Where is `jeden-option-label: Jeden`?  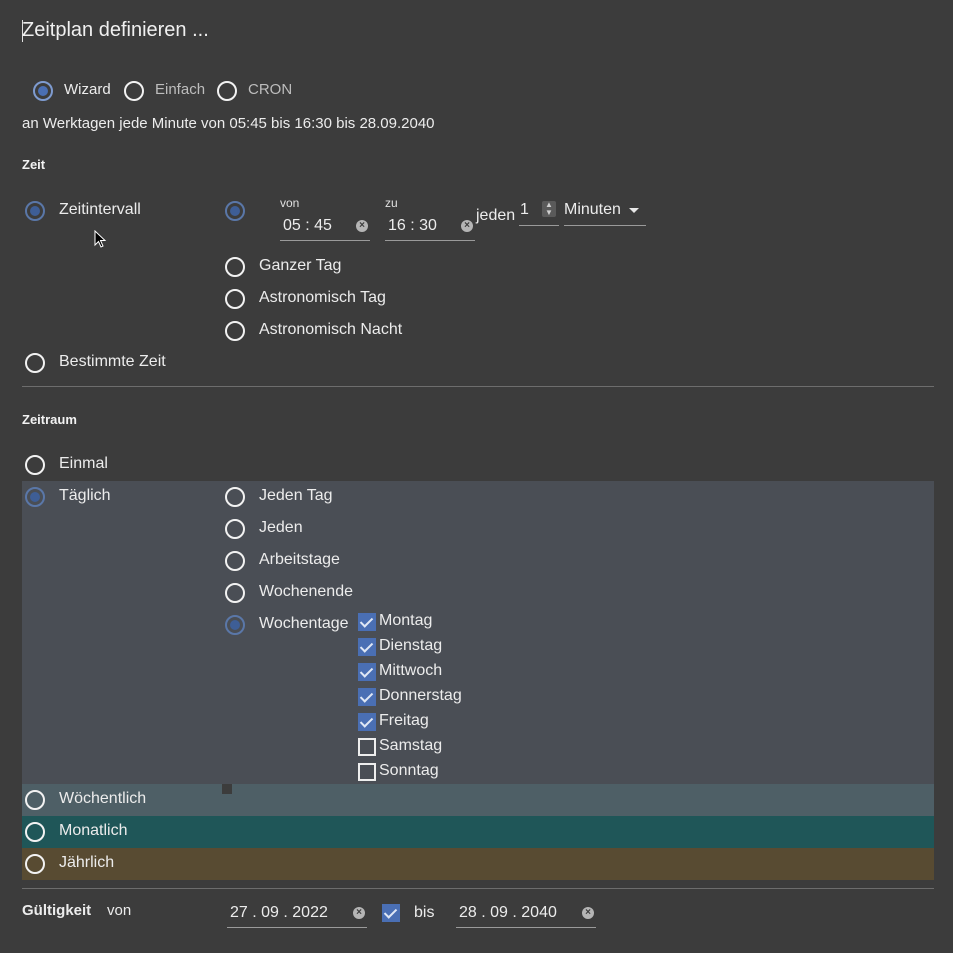 jeden-option-label: Jeden is located at coordinates (281, 527).